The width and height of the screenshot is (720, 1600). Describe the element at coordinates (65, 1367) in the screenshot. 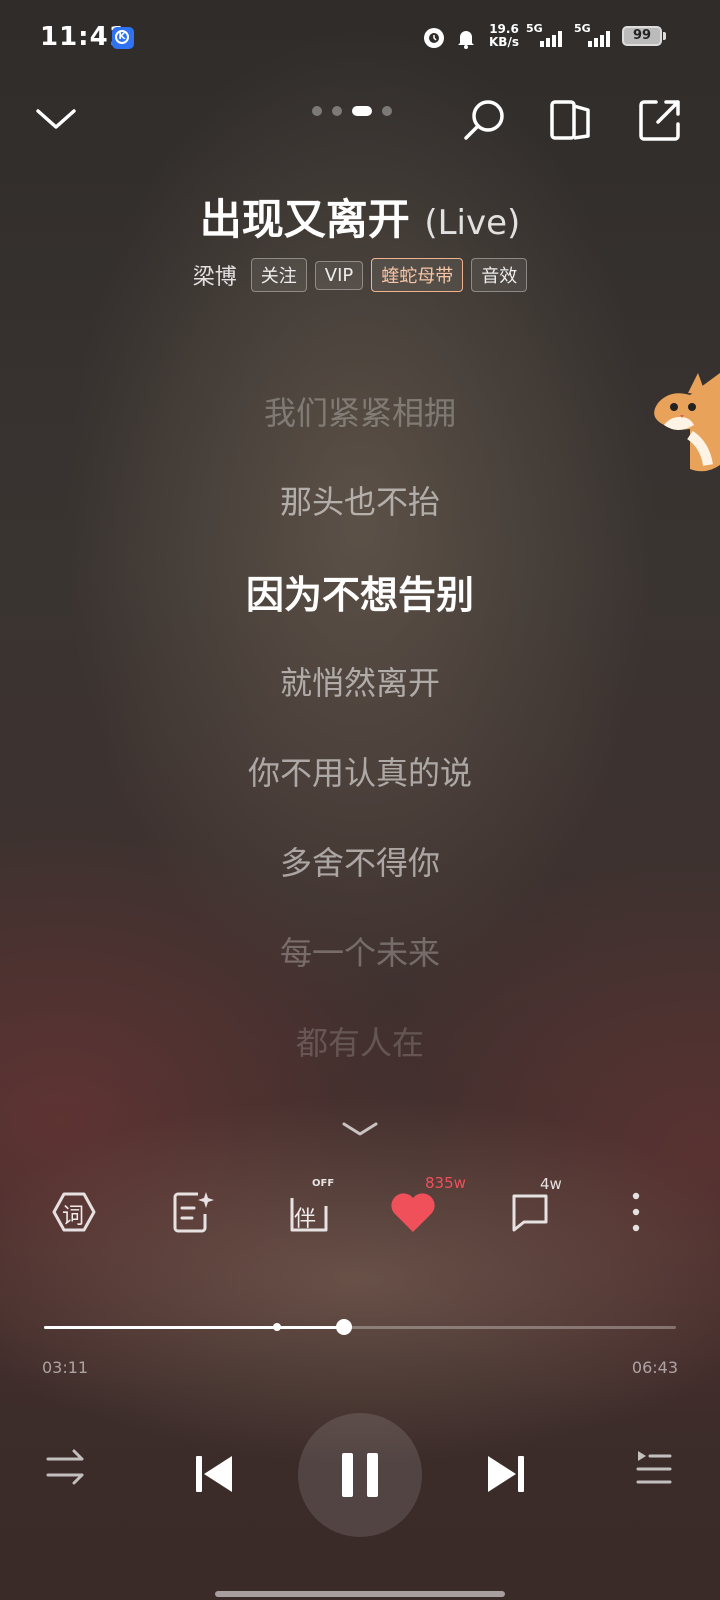

I see `elapsed-time: 03:11` at that location.